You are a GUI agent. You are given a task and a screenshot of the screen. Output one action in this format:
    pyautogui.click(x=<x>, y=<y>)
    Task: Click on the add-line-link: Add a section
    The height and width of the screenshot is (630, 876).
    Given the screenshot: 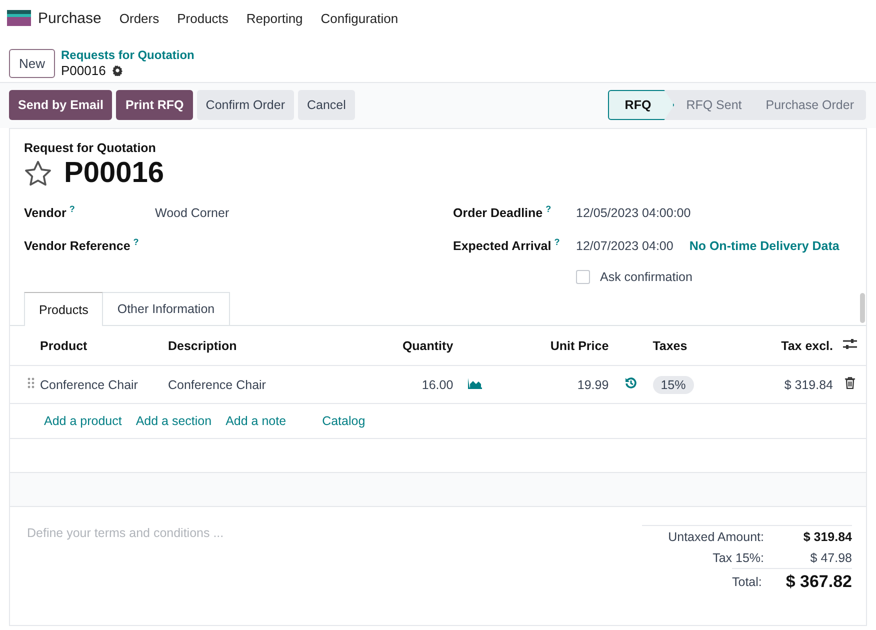 What is the action you would take?
    pyautogui.click(x=174, y=421)
    